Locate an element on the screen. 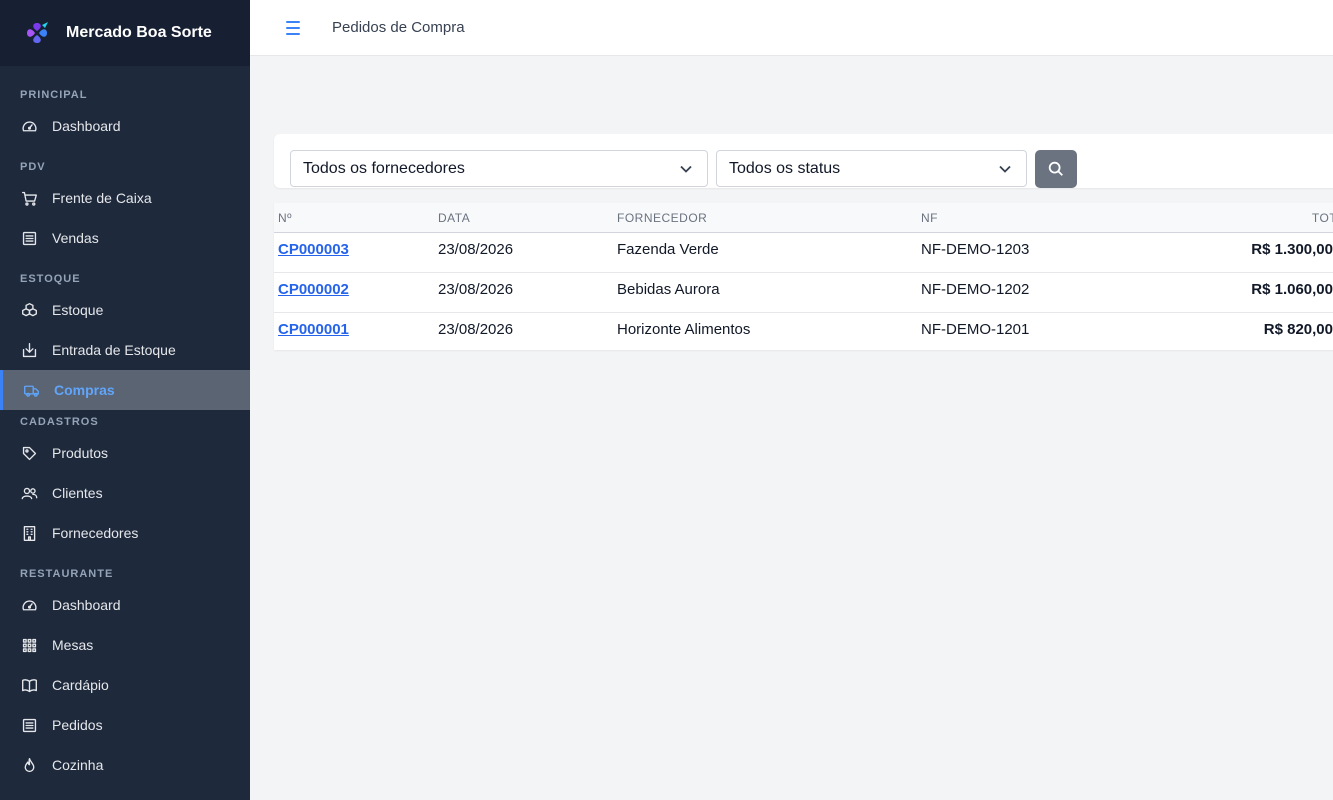 The width and height of the screenshot is (1333, 800). sidebar-item-frente-de-caixa: Frente de Caixa is located at coordinates (125, 198).